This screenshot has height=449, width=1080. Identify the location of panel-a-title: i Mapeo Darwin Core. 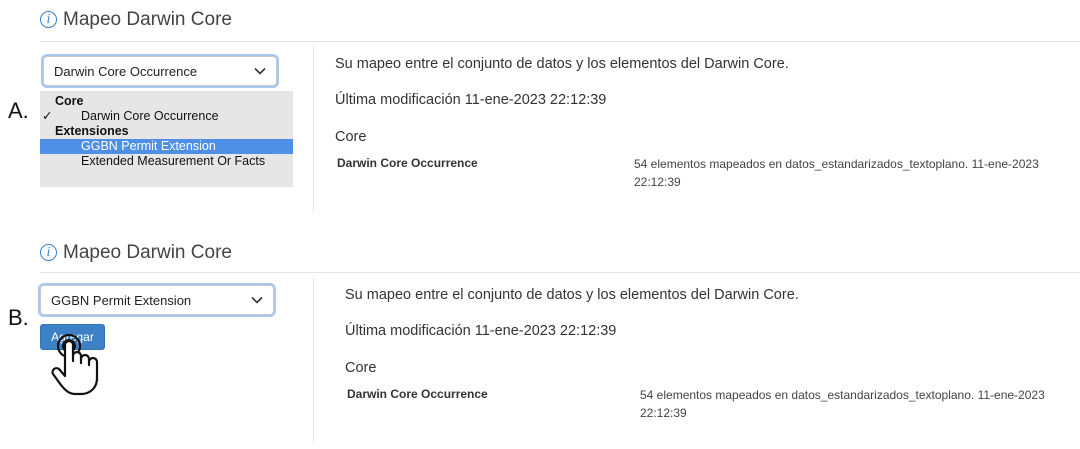
(136, 20).